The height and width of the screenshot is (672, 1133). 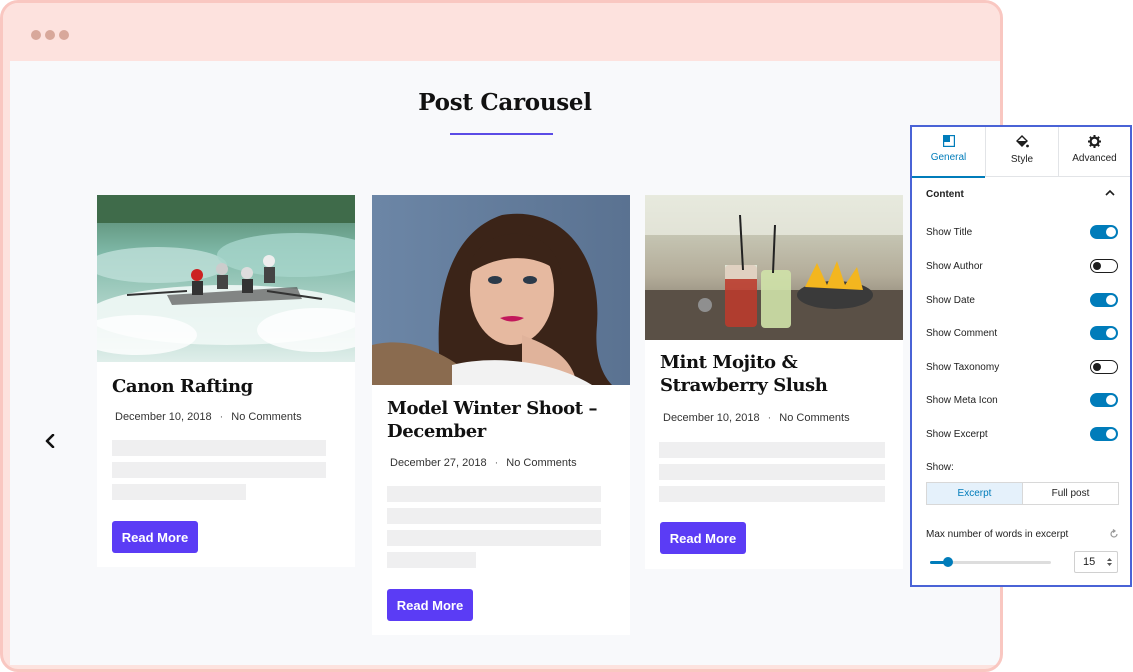 I want to click on tab-style: Style, so click(x=1022, y=152).